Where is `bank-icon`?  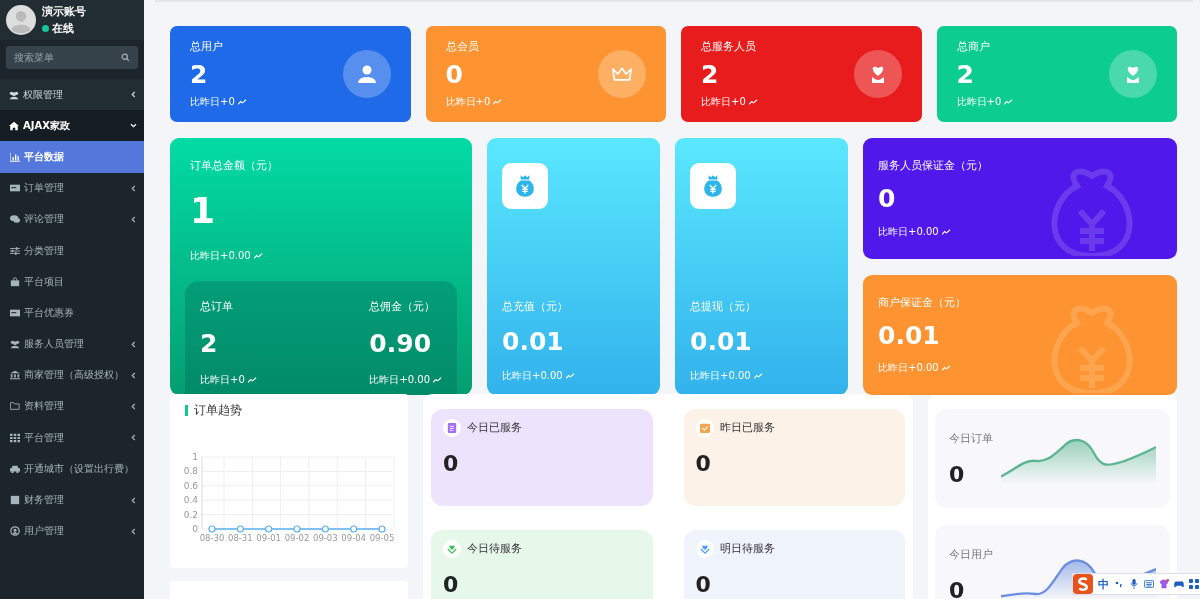
bank-icon is located at coordinates (15, 375).